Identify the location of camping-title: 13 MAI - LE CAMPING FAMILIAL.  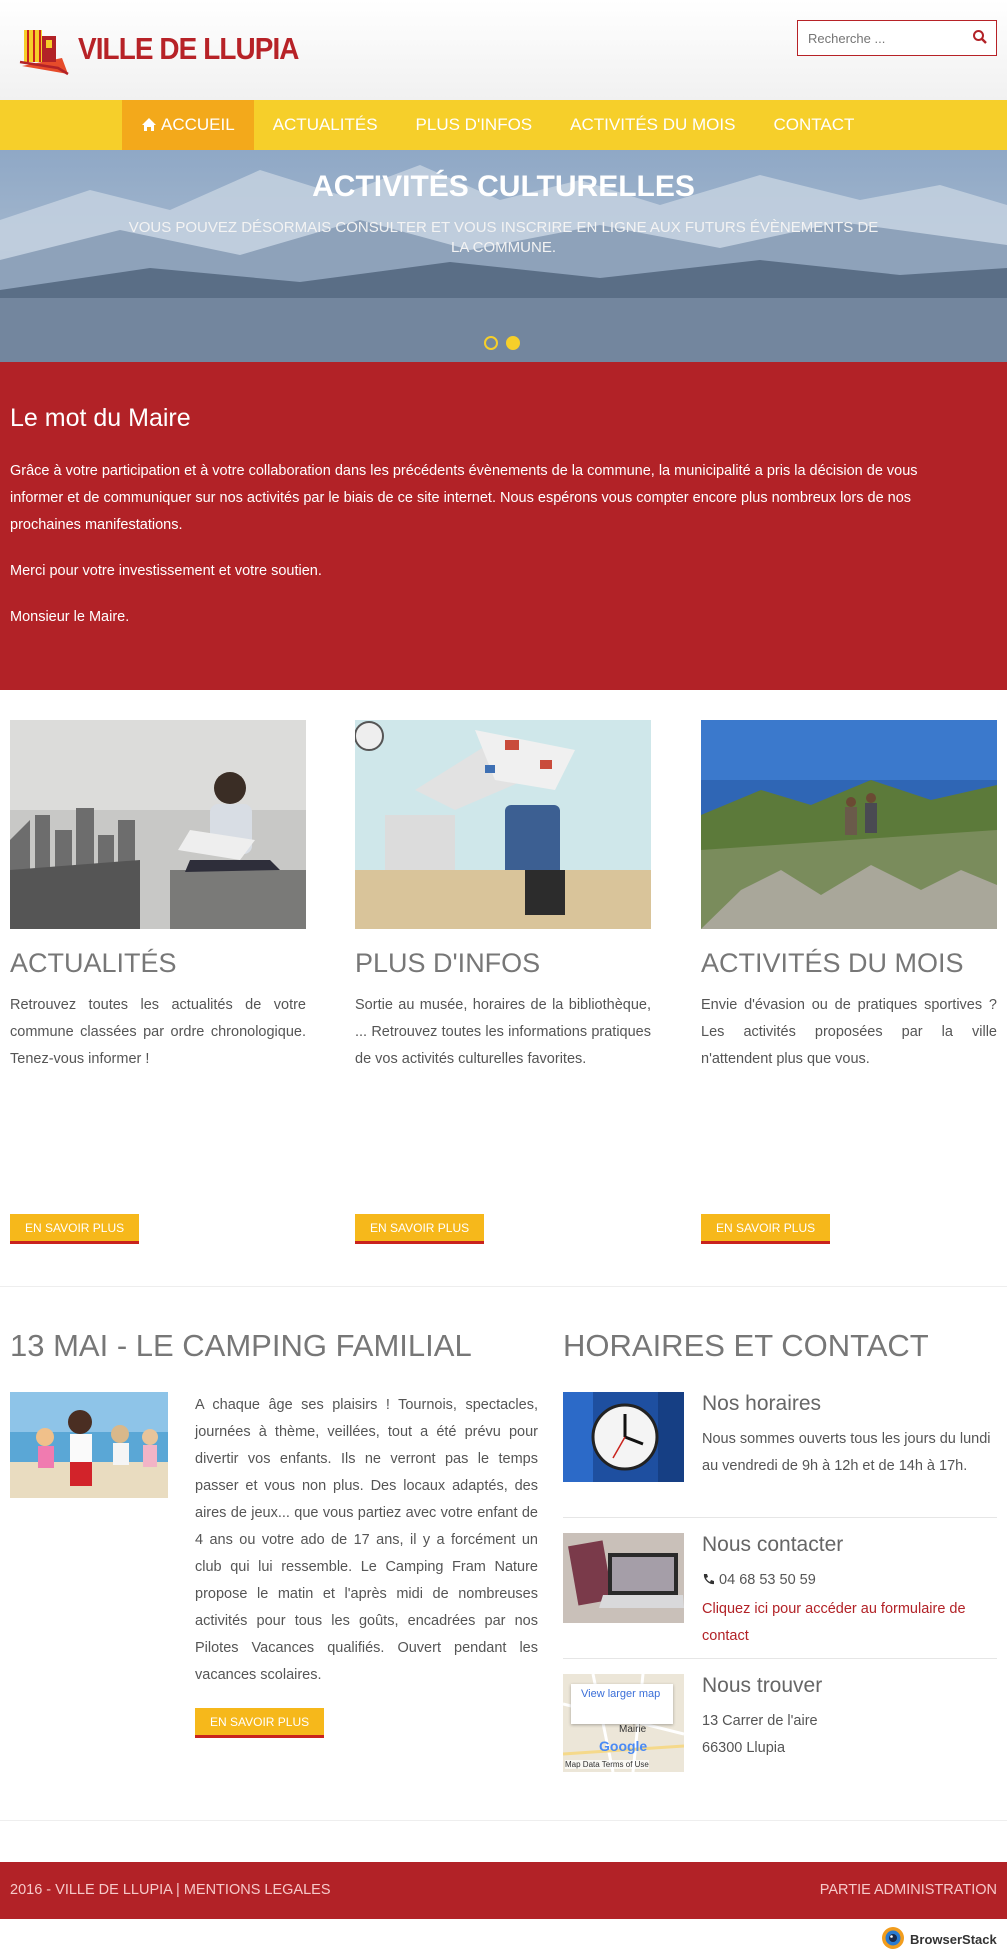
(241, 1345).